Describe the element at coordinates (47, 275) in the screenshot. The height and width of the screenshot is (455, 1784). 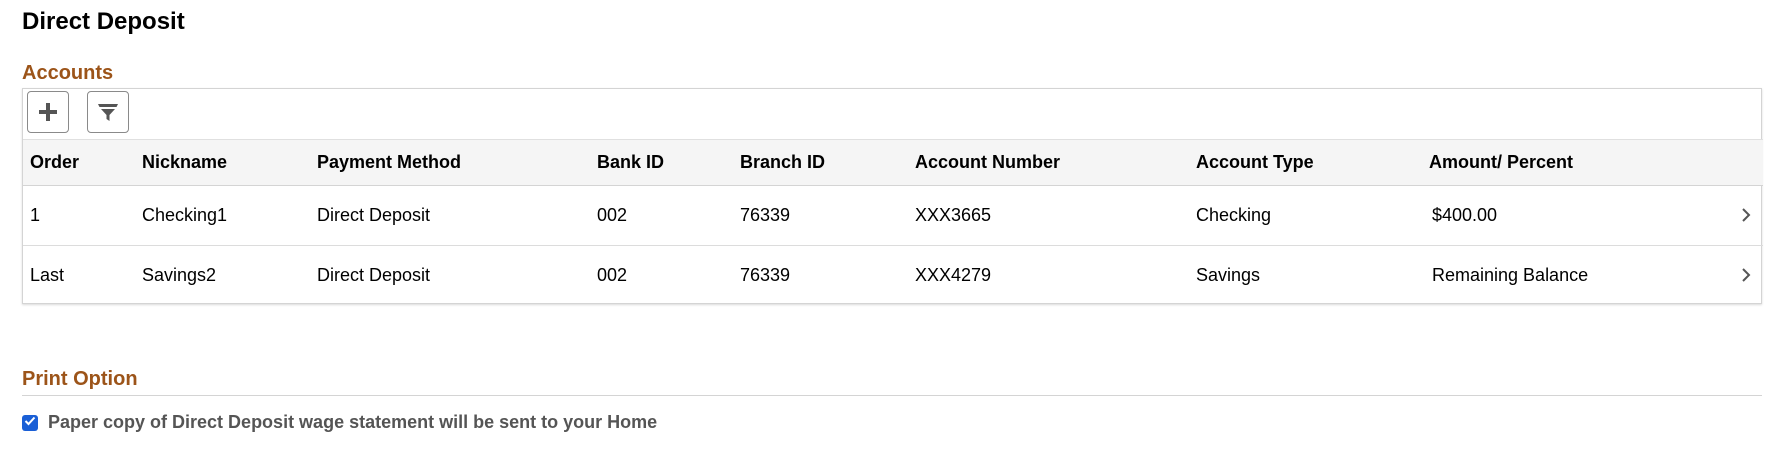
I see `cell-order: Last` at that location.